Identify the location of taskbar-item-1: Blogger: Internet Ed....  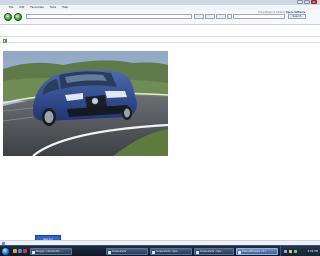
(51, 251).